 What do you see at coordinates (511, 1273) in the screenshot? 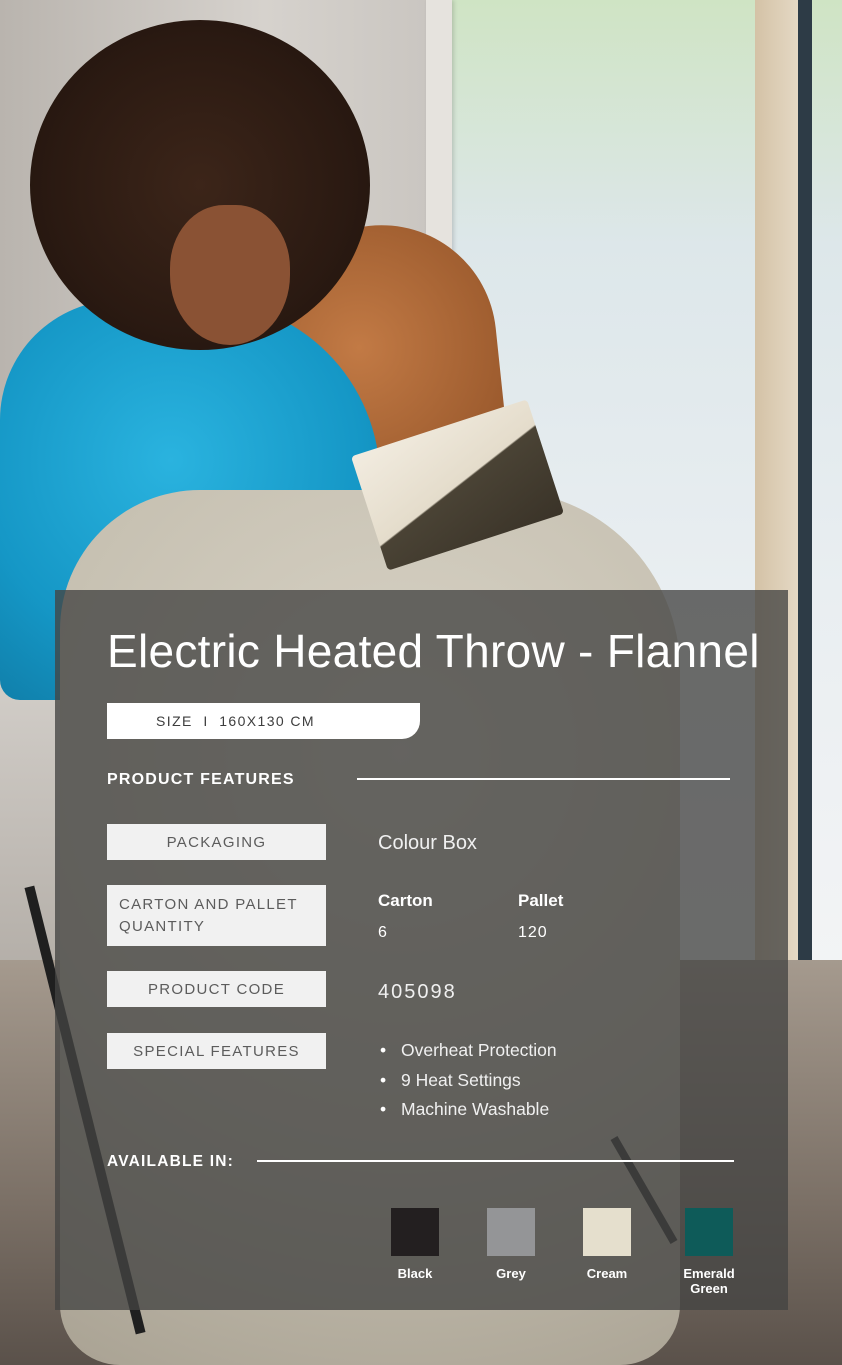
I see `colour-name: Grey` at bounding box center [511, 1273].